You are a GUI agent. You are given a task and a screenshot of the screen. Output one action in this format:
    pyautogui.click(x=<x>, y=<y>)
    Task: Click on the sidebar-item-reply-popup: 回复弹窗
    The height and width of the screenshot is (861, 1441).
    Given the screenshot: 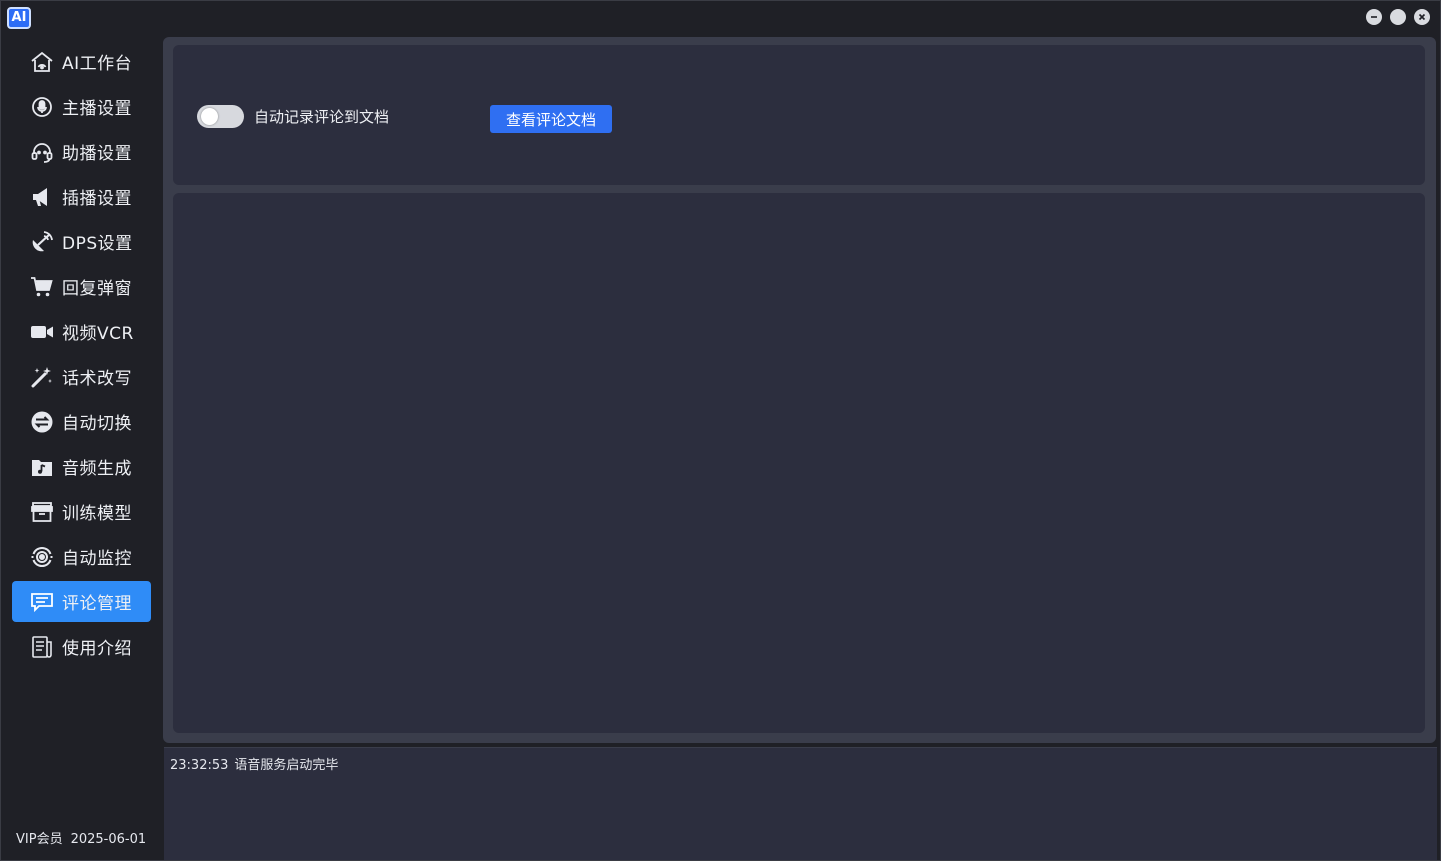 What is the action you would take?
    pyautogui.click(x=81, y=286)
    